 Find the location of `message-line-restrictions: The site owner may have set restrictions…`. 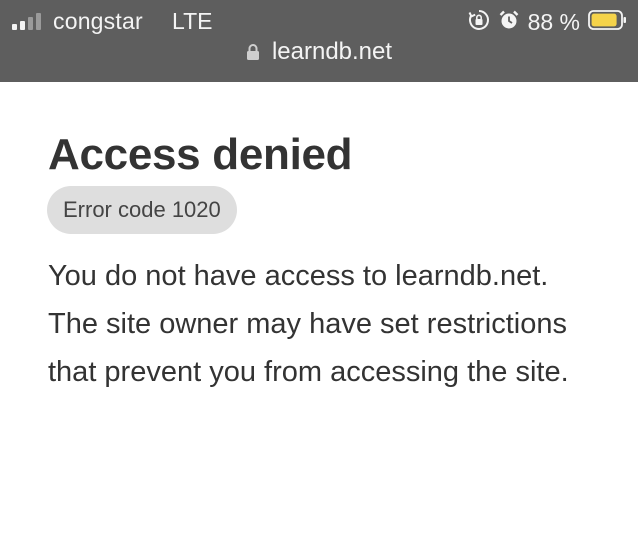

message-line-restrictions: The site owner may have set restrictions… is located at coordinates (308, 348).